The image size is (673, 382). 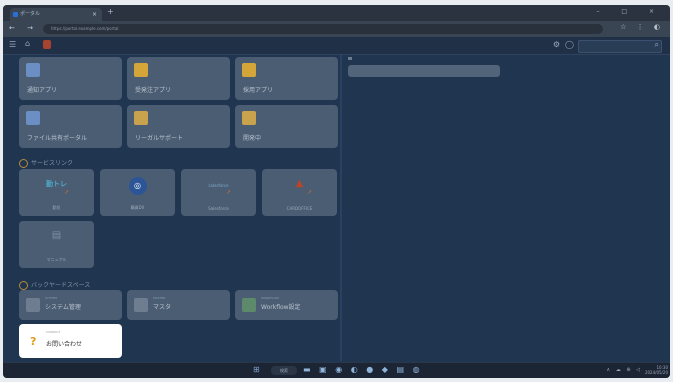 I want to click on app-tile-file-share: ファイル共有ポータル, so click(x=70, y=126).